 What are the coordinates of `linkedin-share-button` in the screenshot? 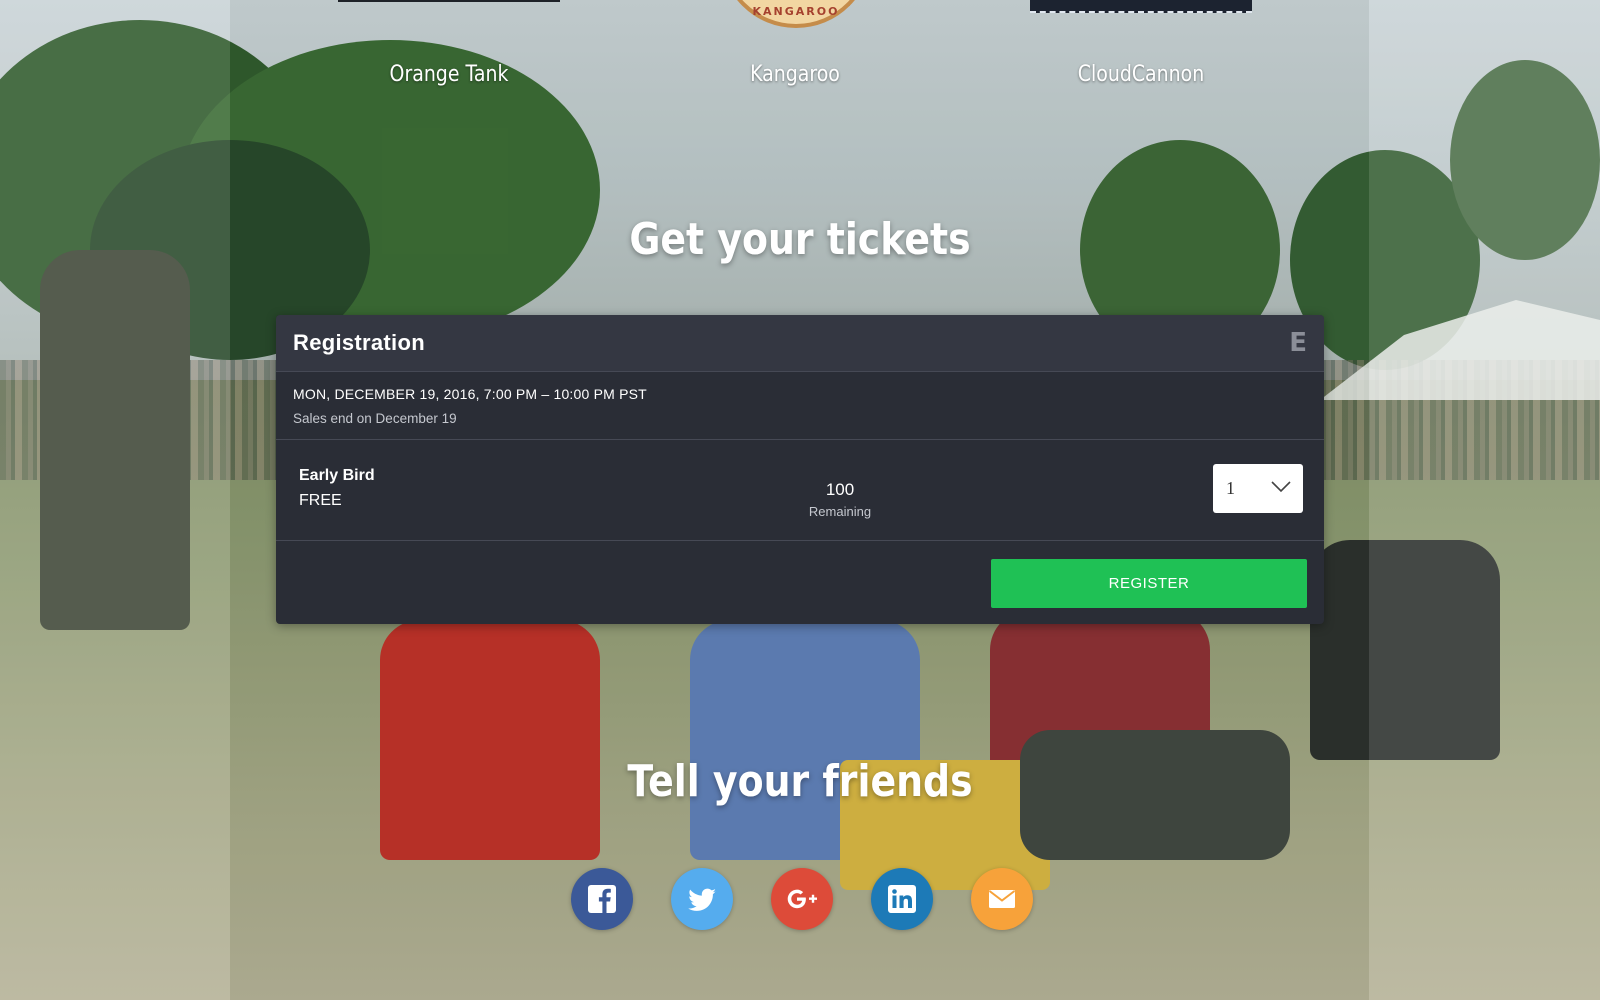 It's located at (902, 899).